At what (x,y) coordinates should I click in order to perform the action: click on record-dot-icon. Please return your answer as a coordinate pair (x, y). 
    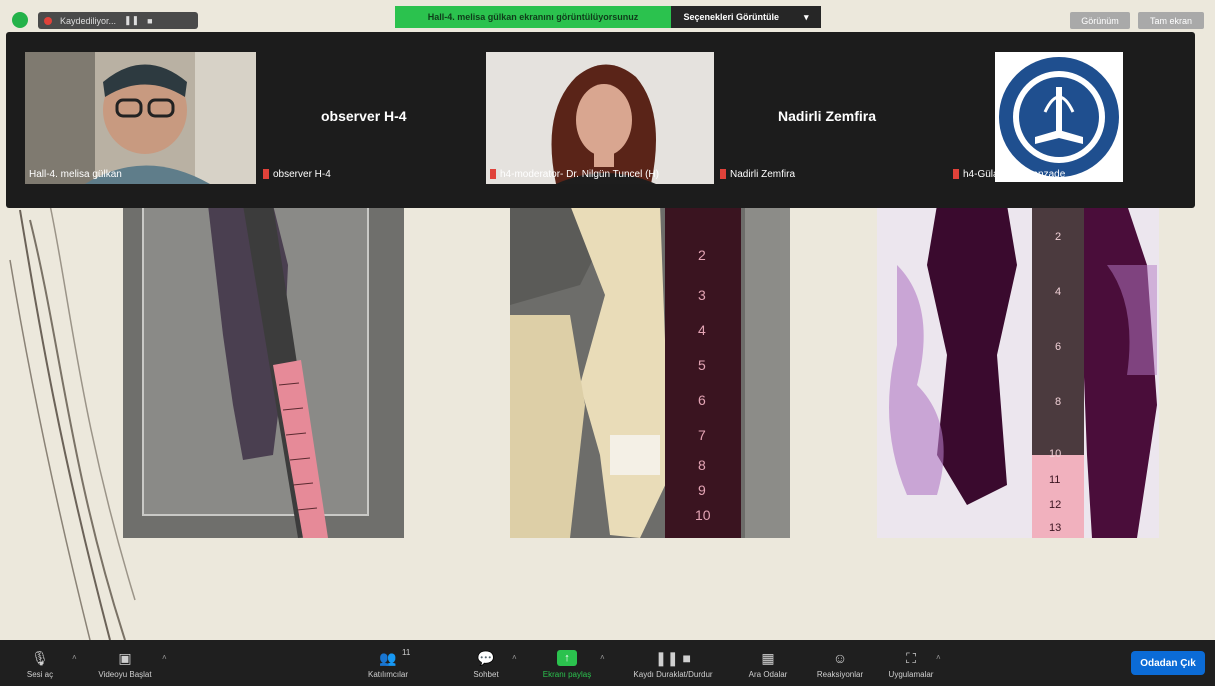
    Looking at the image, I should click on (48, 20).